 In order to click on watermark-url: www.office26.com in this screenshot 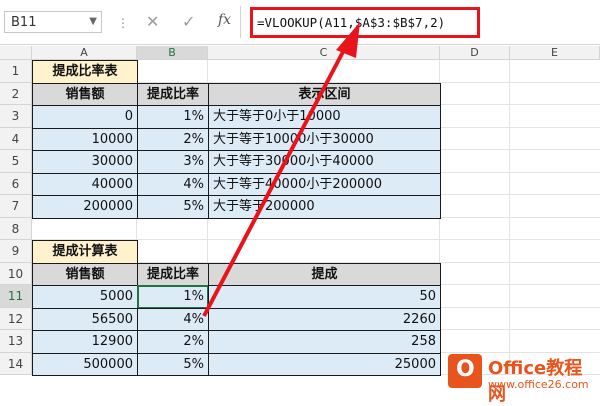, I will do `click(538, 384)`.